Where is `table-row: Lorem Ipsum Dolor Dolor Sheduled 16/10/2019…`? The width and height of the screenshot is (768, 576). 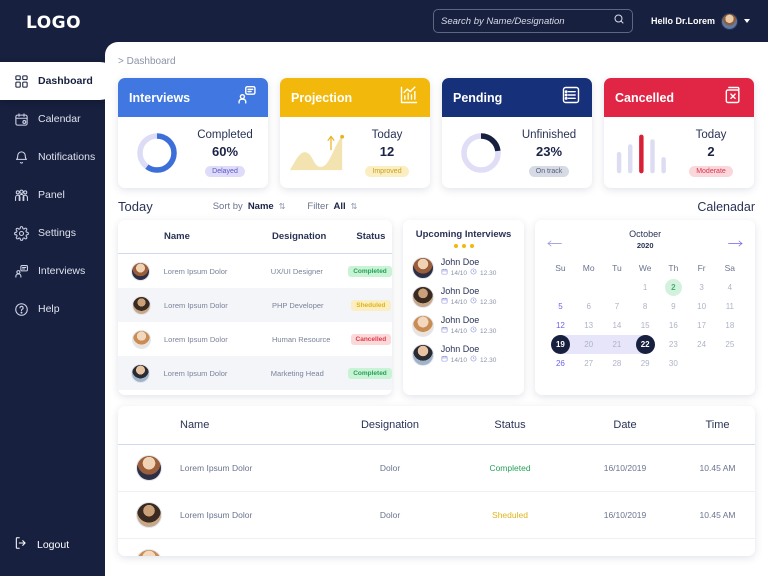 table-row: Lorem Ipsum Dolor Dolor Sheduled 16/10/2019… is located at coordinates (436, 515).